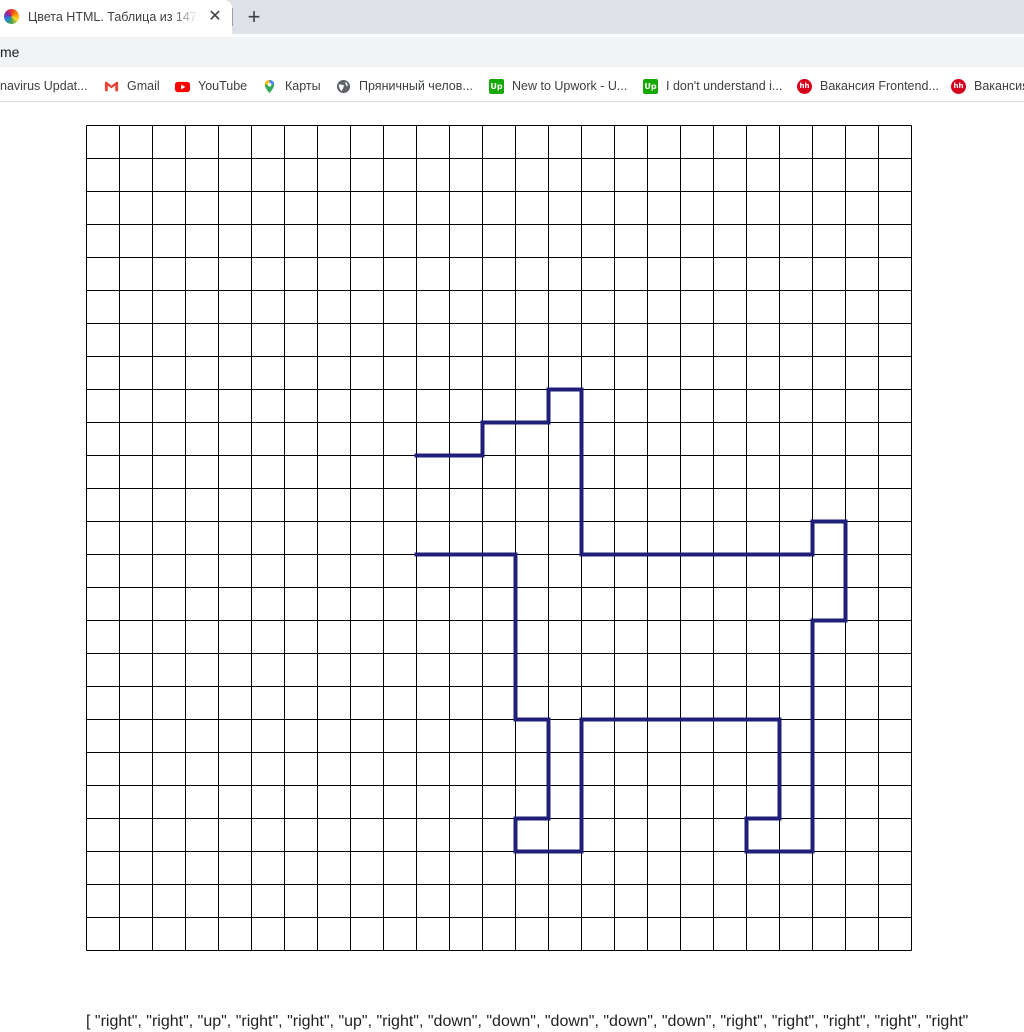 Image resolution: width=1024 pixels, height=1032 pixels. I want to click on address-bar: me, so click(512, 52).